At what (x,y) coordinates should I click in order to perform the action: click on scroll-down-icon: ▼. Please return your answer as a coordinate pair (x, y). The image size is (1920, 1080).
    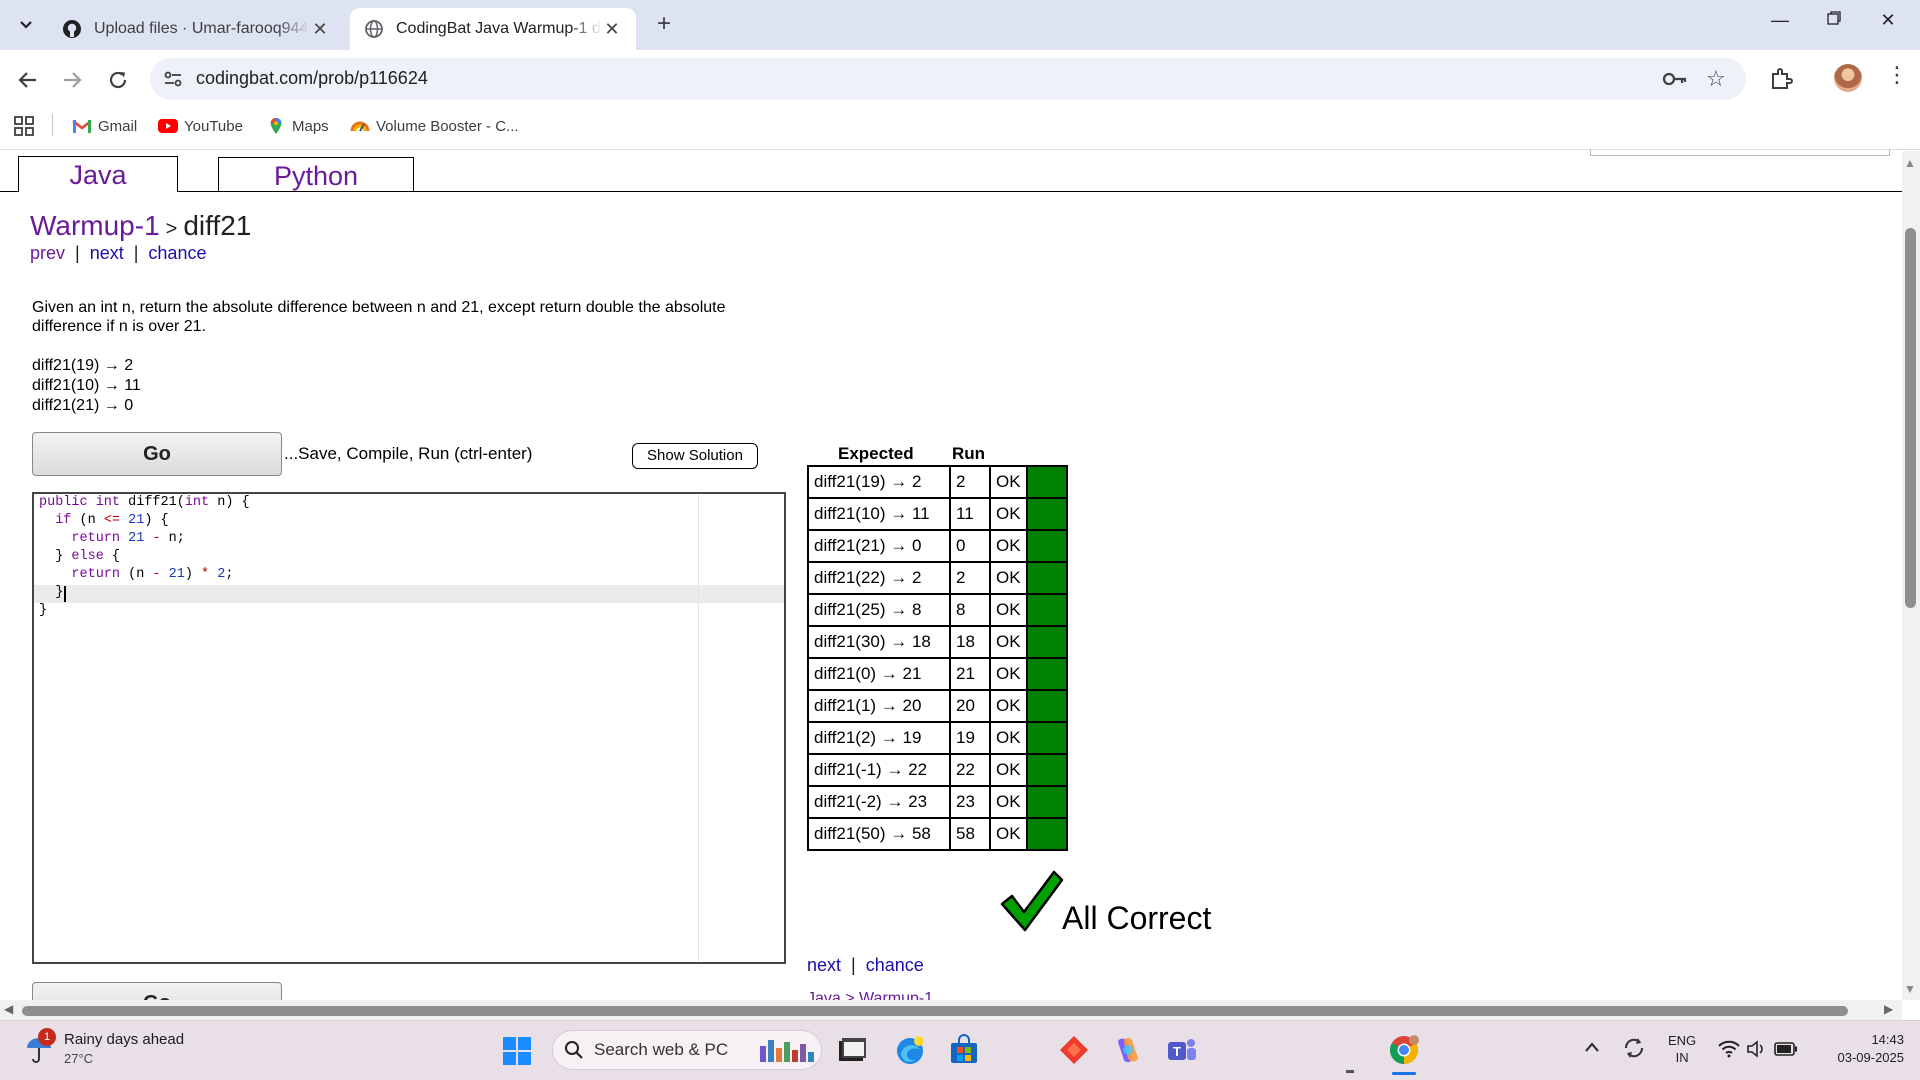
    Looking at the image, I should click on (1910, 989).